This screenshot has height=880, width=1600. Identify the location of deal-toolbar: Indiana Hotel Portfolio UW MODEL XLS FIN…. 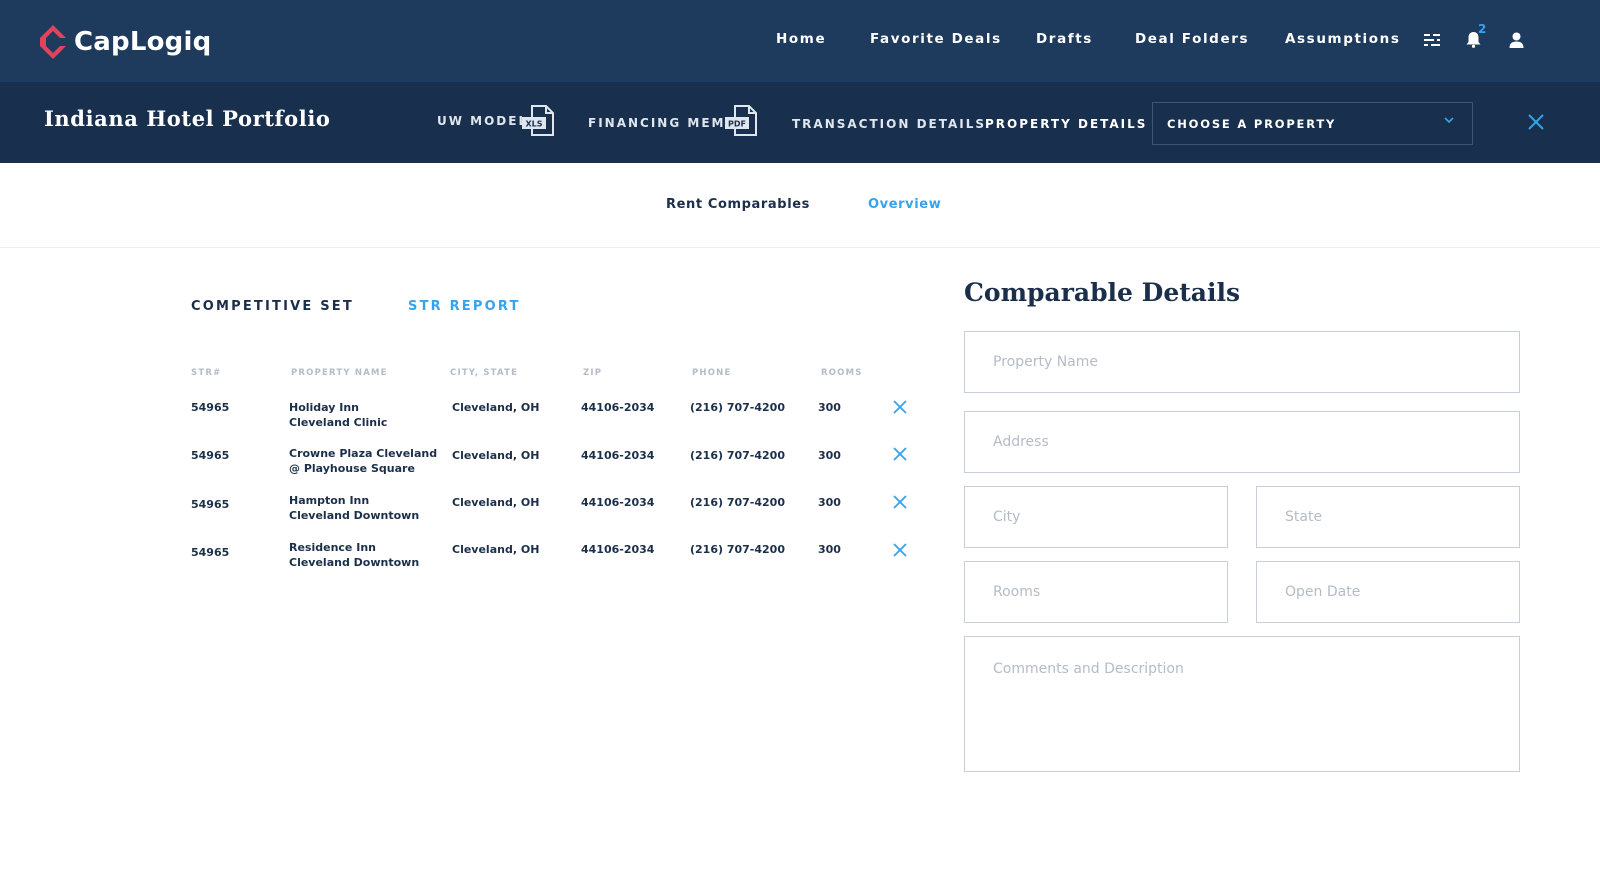
(800, 122).